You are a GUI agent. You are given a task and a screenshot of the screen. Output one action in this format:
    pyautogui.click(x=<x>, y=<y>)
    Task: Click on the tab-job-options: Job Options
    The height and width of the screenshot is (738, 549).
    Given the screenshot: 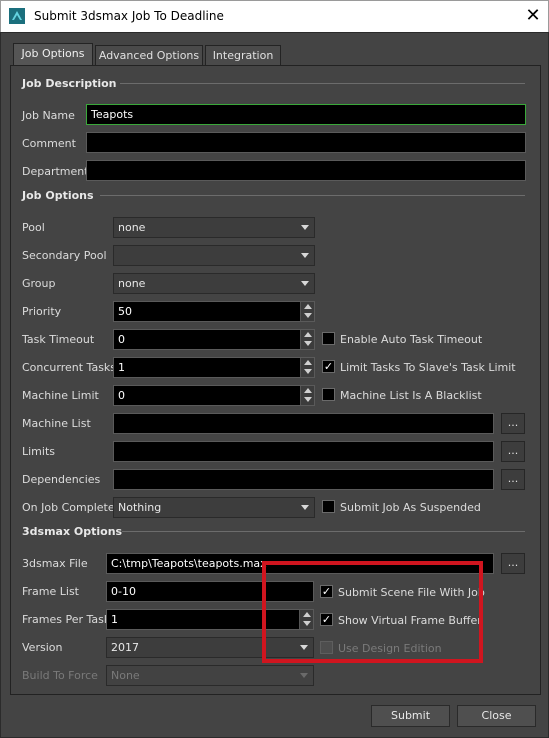 What is the action you would take?
    pyautogui.click(x=53, y=55)
    